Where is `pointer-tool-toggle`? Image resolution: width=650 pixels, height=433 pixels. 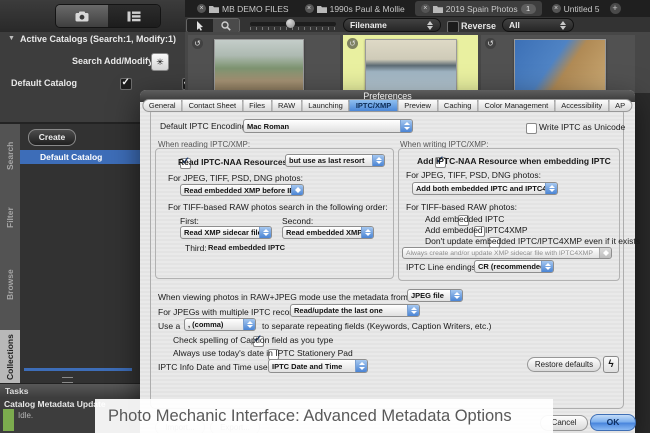
pointer-tool-toggle is located at coordinates (213, 25).